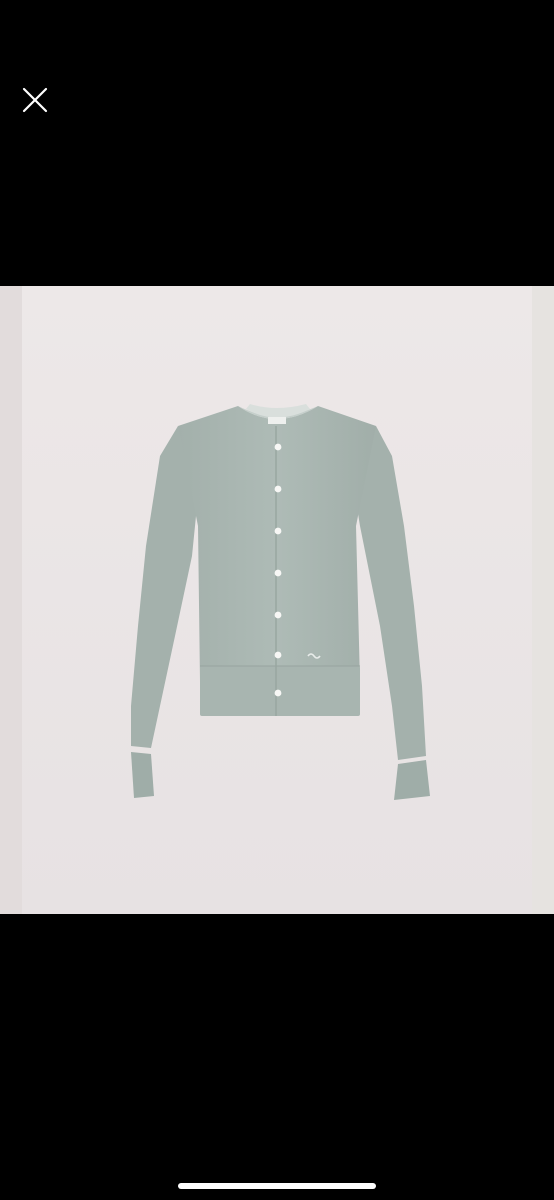  What do you see at coordinates (543, 600) in the screenshot?
I see `photo-edge-right` at bounding box center [543, 600].